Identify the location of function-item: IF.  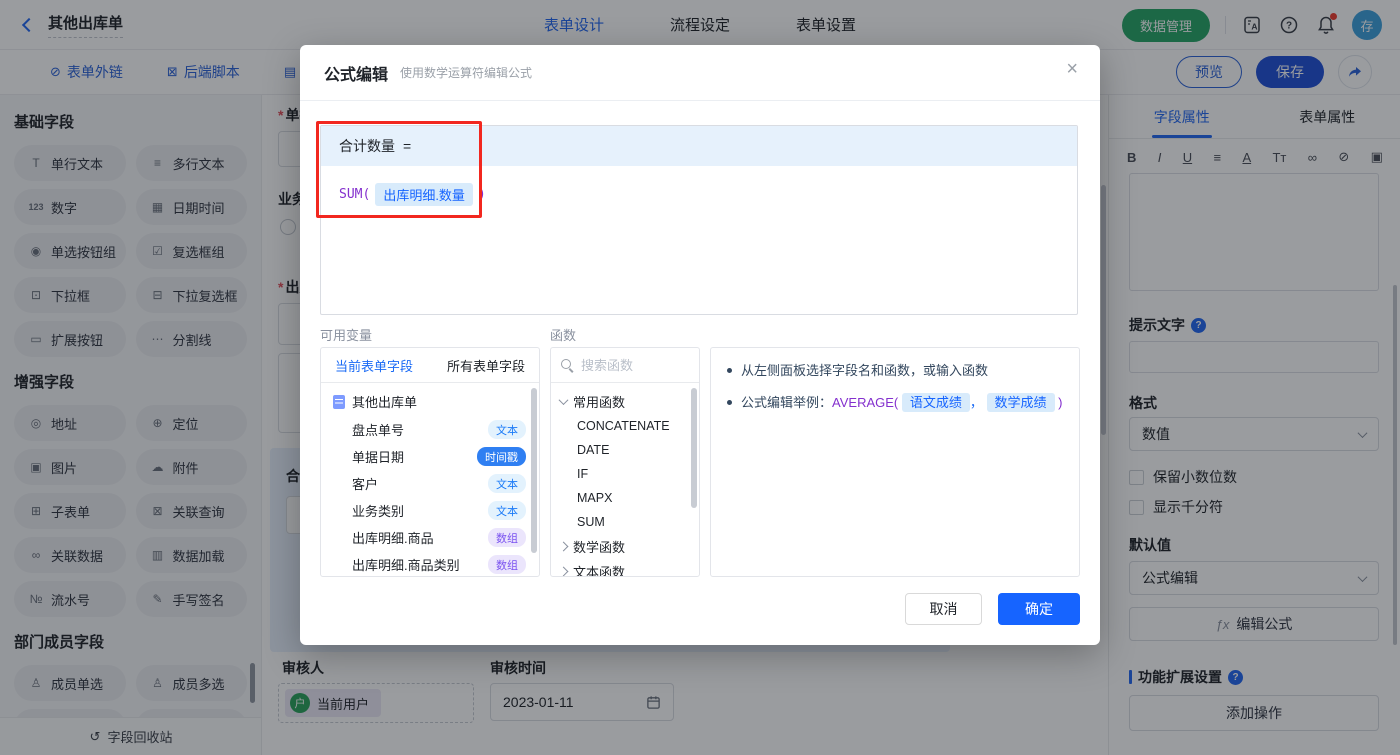
(625, 474).